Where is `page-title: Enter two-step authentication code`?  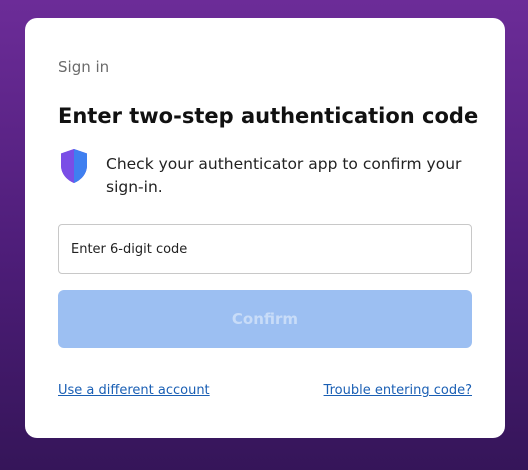
page-title: Enter two-step authentication code is located at coordinates (268, 116).